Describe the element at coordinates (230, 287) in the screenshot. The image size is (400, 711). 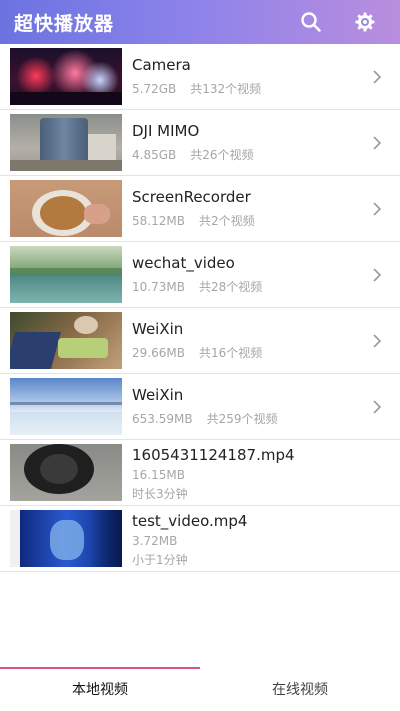
I see `folder-video-count: 共28个视频` at that location.